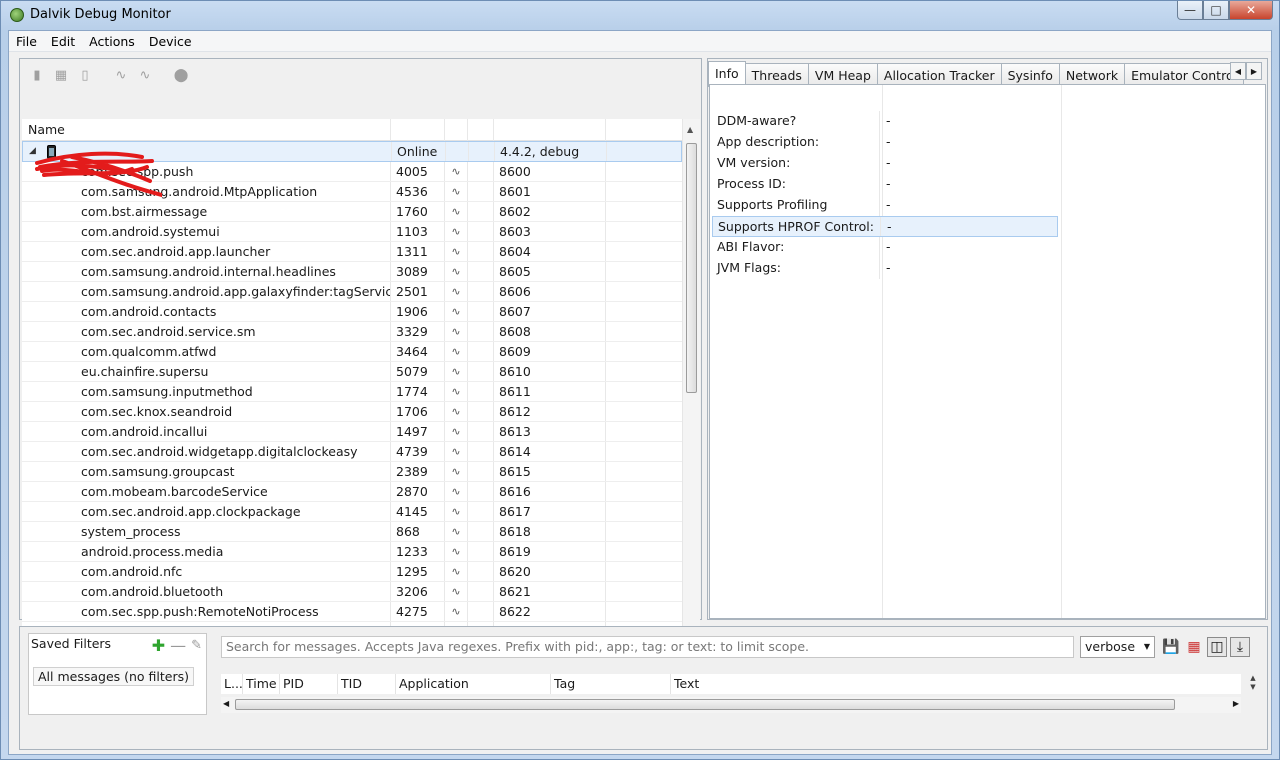 The image size is (1280, 760). Describe the element at coordinates (352, 212) in the screenshot. I see `process-row: com.bst.airmessage 1760 ∿ 8602` at that location.